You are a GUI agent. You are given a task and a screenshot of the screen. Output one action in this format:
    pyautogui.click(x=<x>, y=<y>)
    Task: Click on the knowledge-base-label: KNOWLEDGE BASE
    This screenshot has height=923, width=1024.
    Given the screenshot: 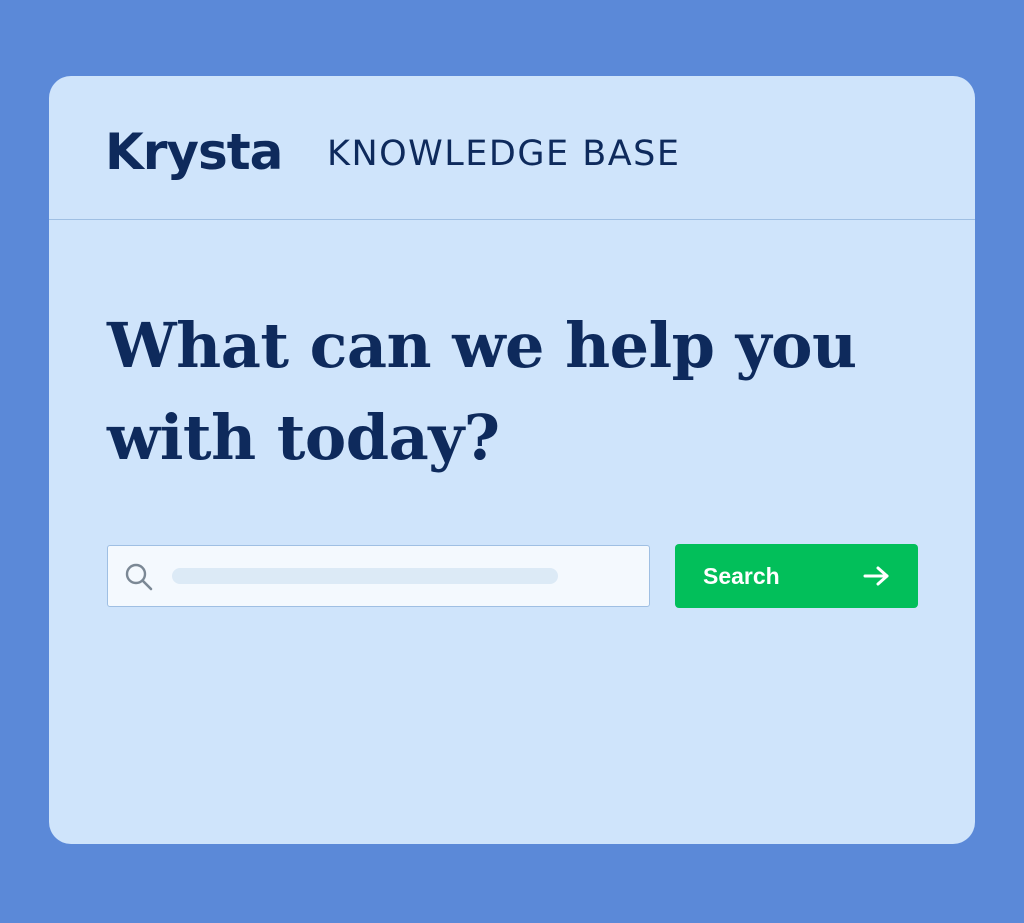 What is the action you would take?
    pyautogui.click(x=504, y=154)
    